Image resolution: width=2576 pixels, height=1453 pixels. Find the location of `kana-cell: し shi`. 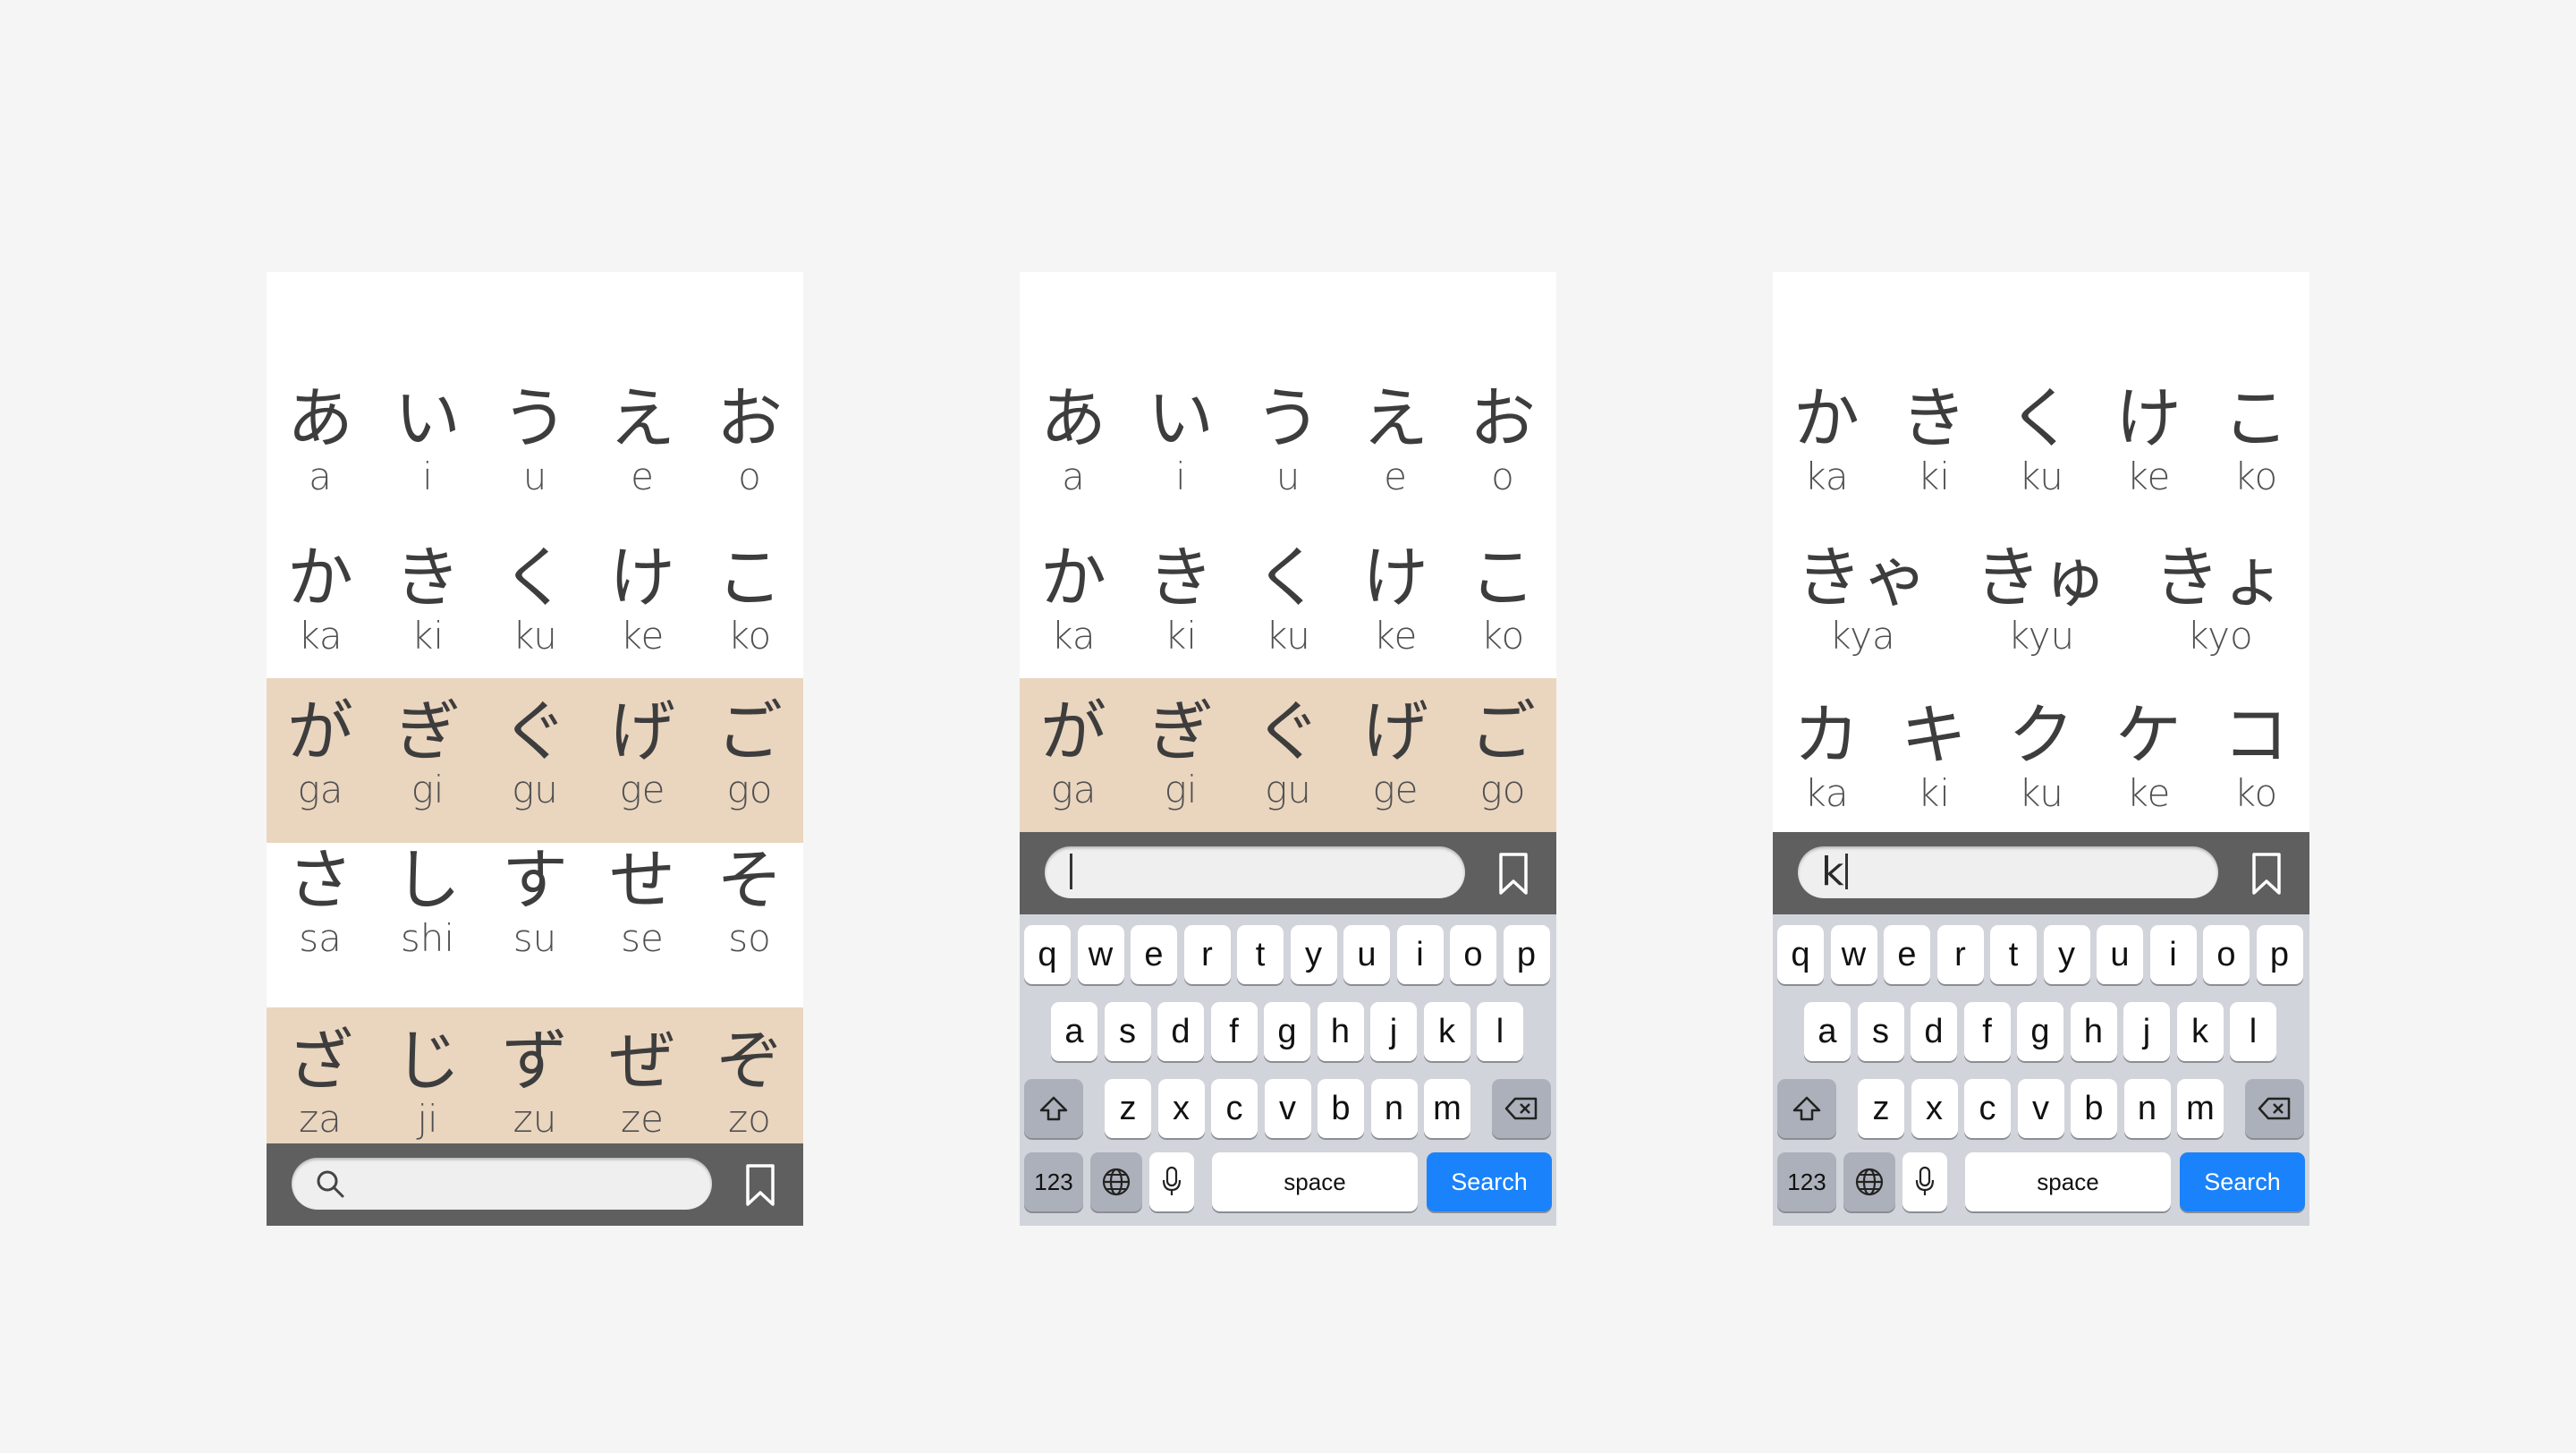

kana-cell: し shi is located at coordinates (427, 901).